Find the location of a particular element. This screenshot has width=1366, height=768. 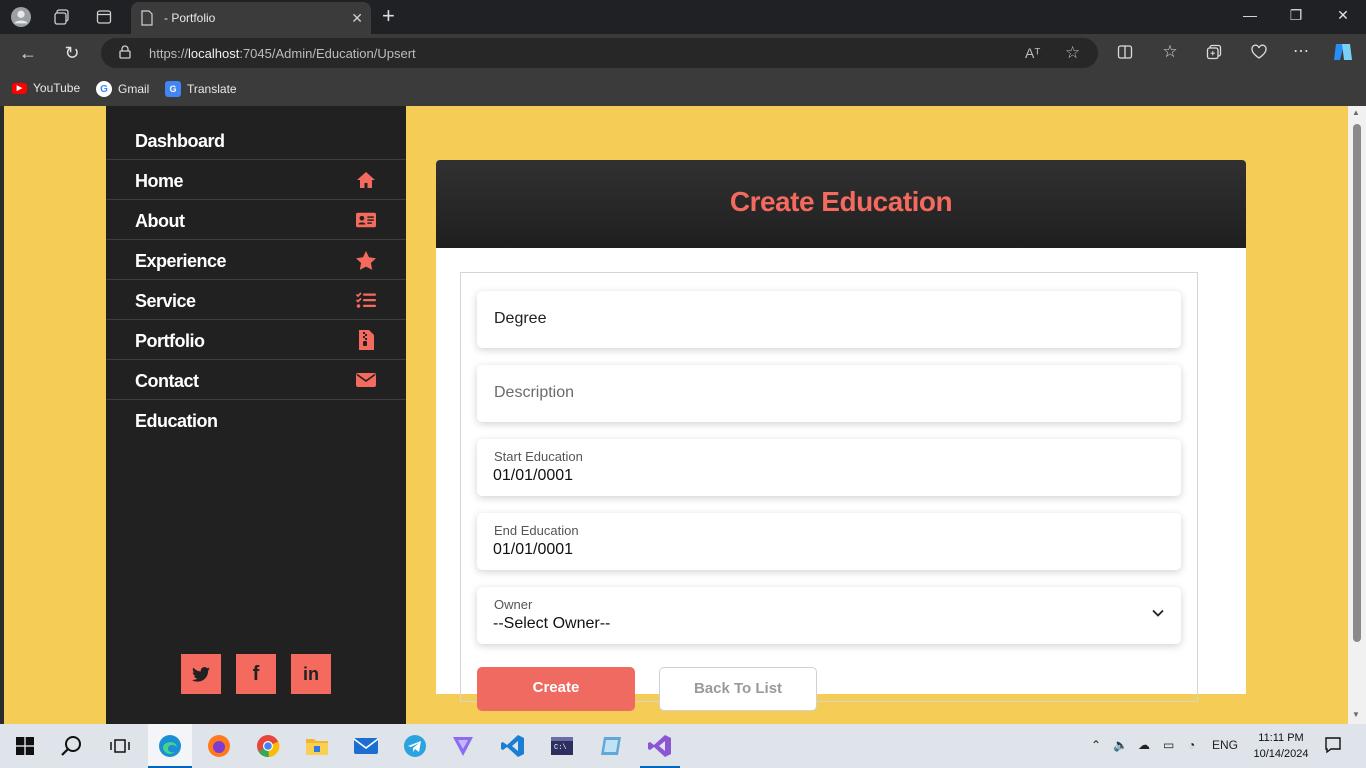

telegram-icon is located at coordinates (415, 746).